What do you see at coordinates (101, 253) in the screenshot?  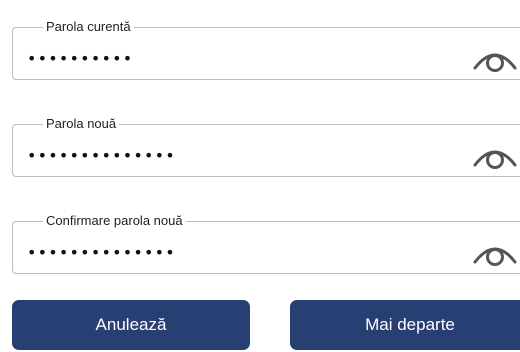 I see `confirm-password-value: ••••••••••••••` at bounding box center [101, 253].